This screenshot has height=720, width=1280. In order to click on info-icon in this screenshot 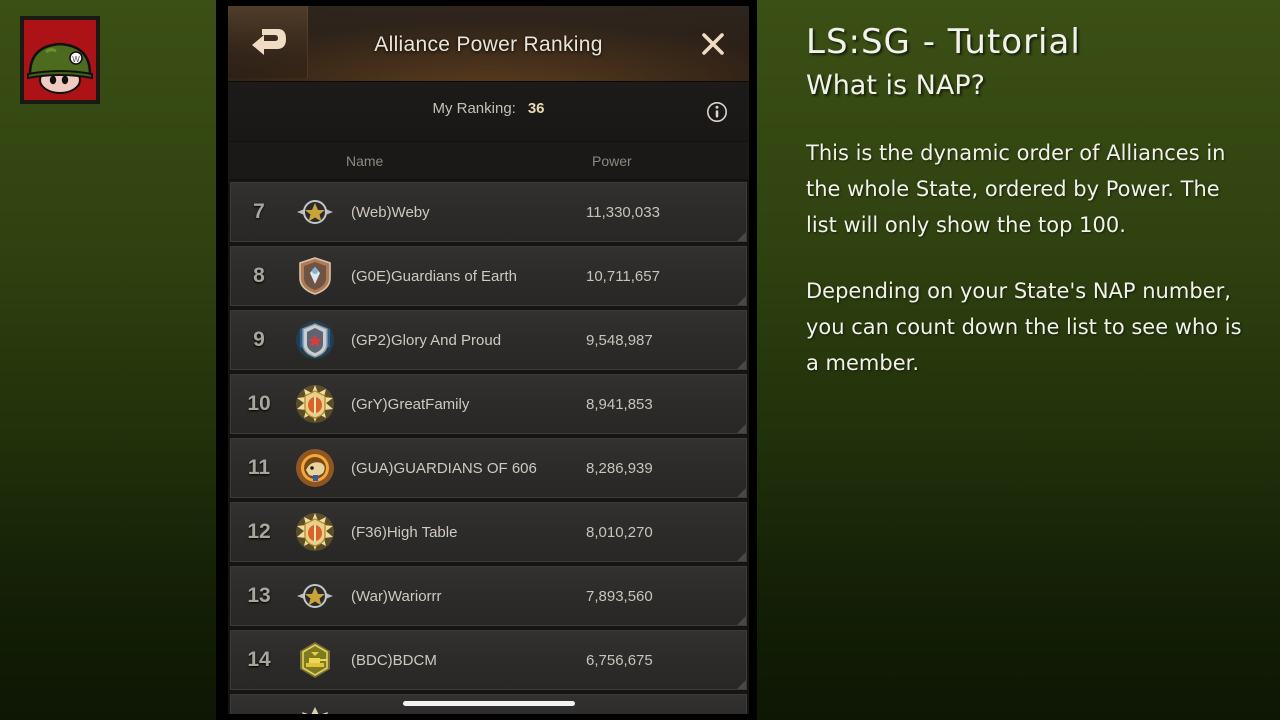, I will do `click(717, 112)`.